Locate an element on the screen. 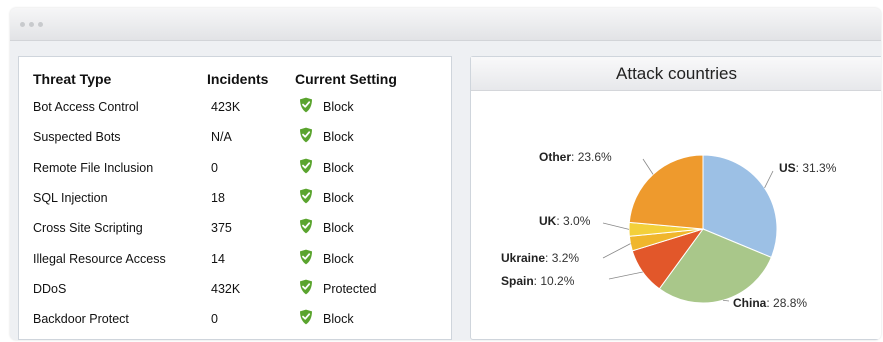 This screenshot has width=883, height=342. pie-label-other: Other: 23.6% is located at coordinates (575, 157).